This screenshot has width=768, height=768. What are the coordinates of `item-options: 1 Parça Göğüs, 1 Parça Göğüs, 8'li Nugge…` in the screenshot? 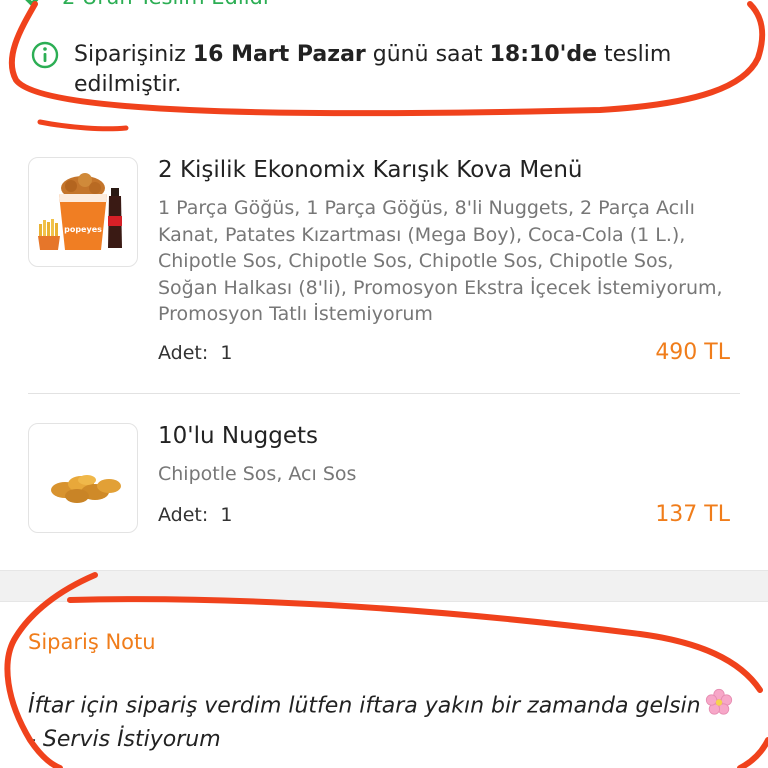 It's located at (440, 261).